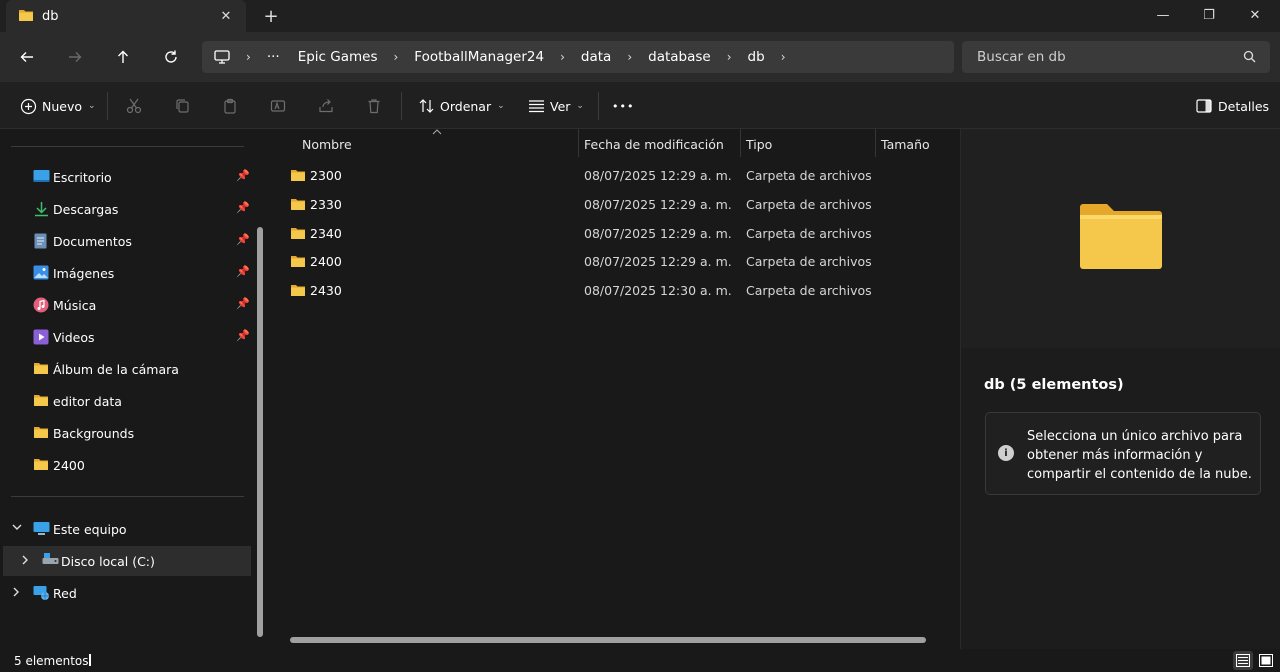 Image resolution: width=1280 pixels, height=672 pixels. I want to click on details-button: Detalles, so click(1229, 106).